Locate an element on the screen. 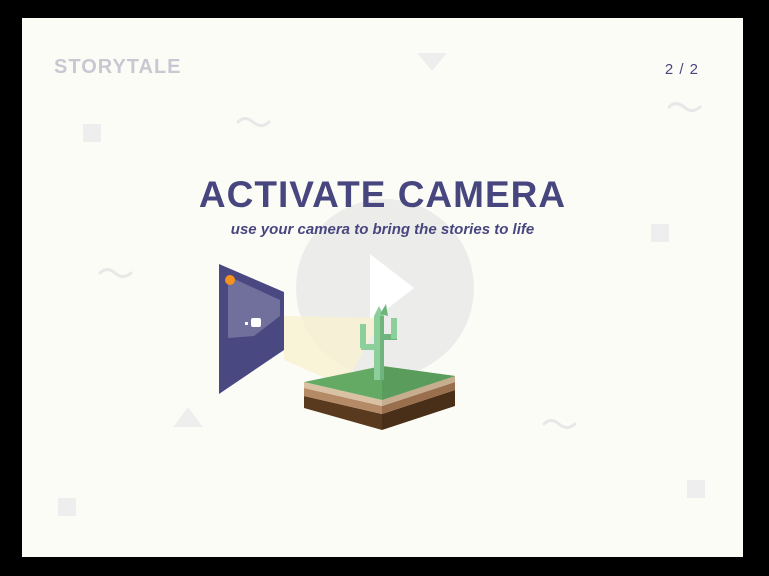 The height and width of the screenshot is (576, 769). phone-camera-lens is located at coordinates (256, 322).